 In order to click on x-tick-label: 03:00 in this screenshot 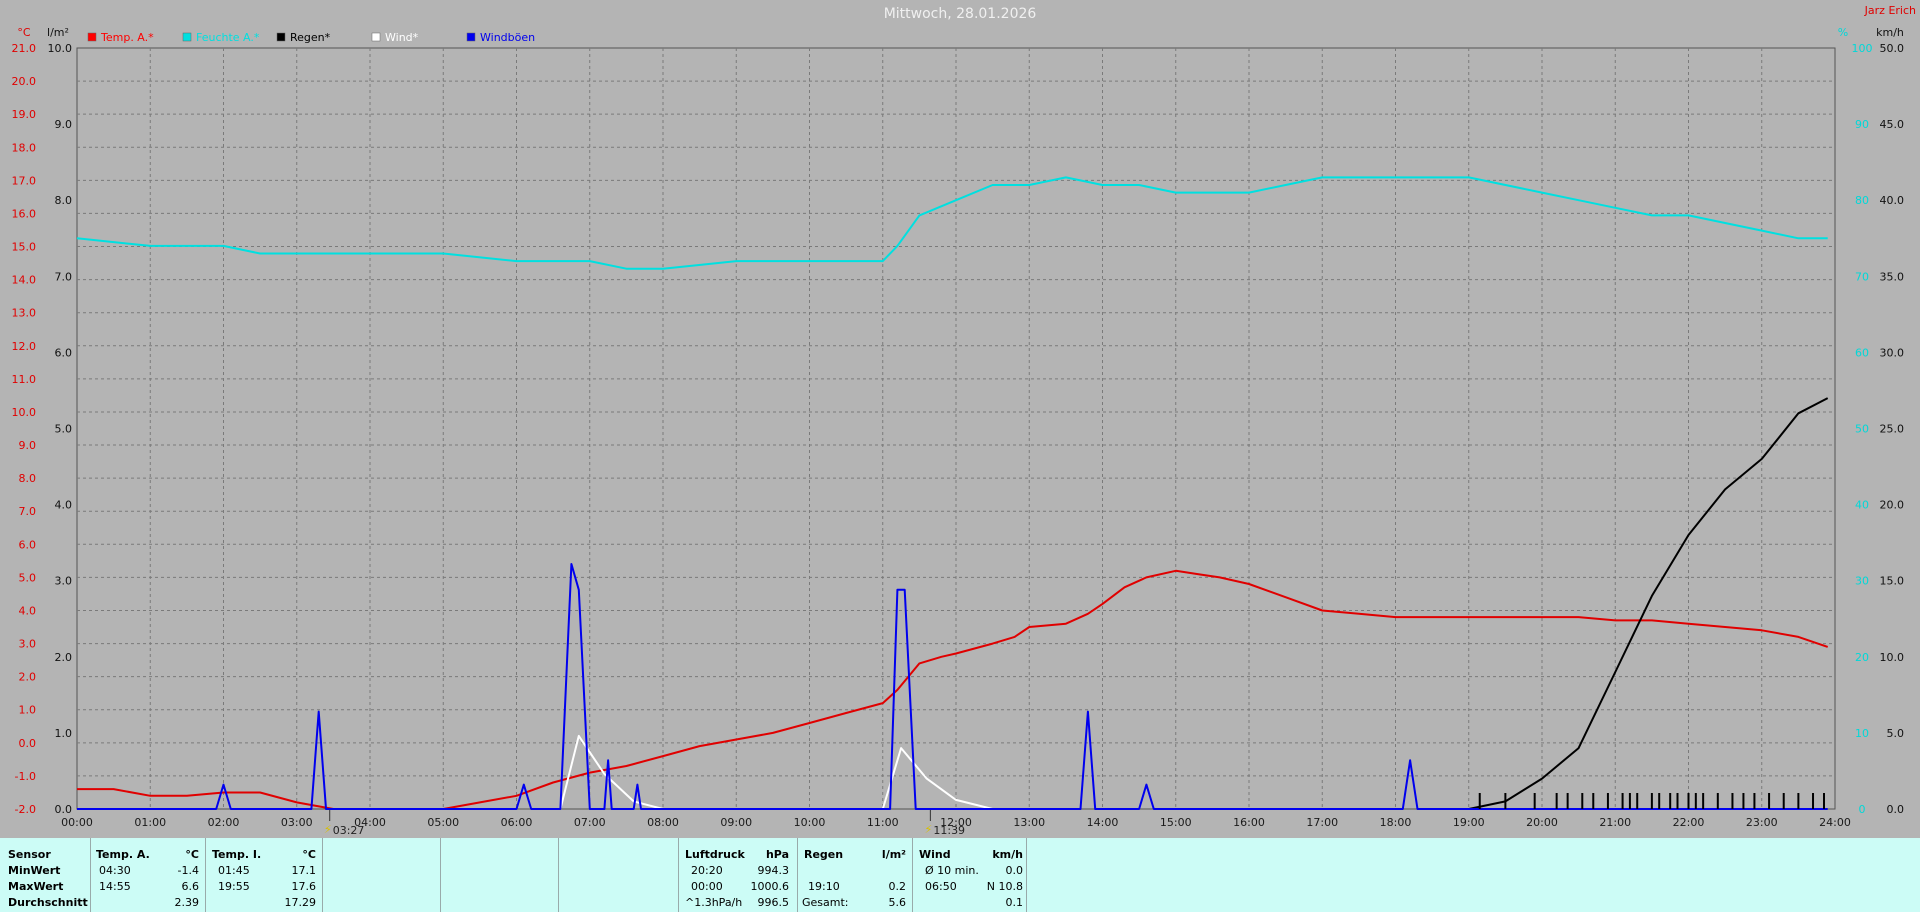, I will do `click(297, 822)`.